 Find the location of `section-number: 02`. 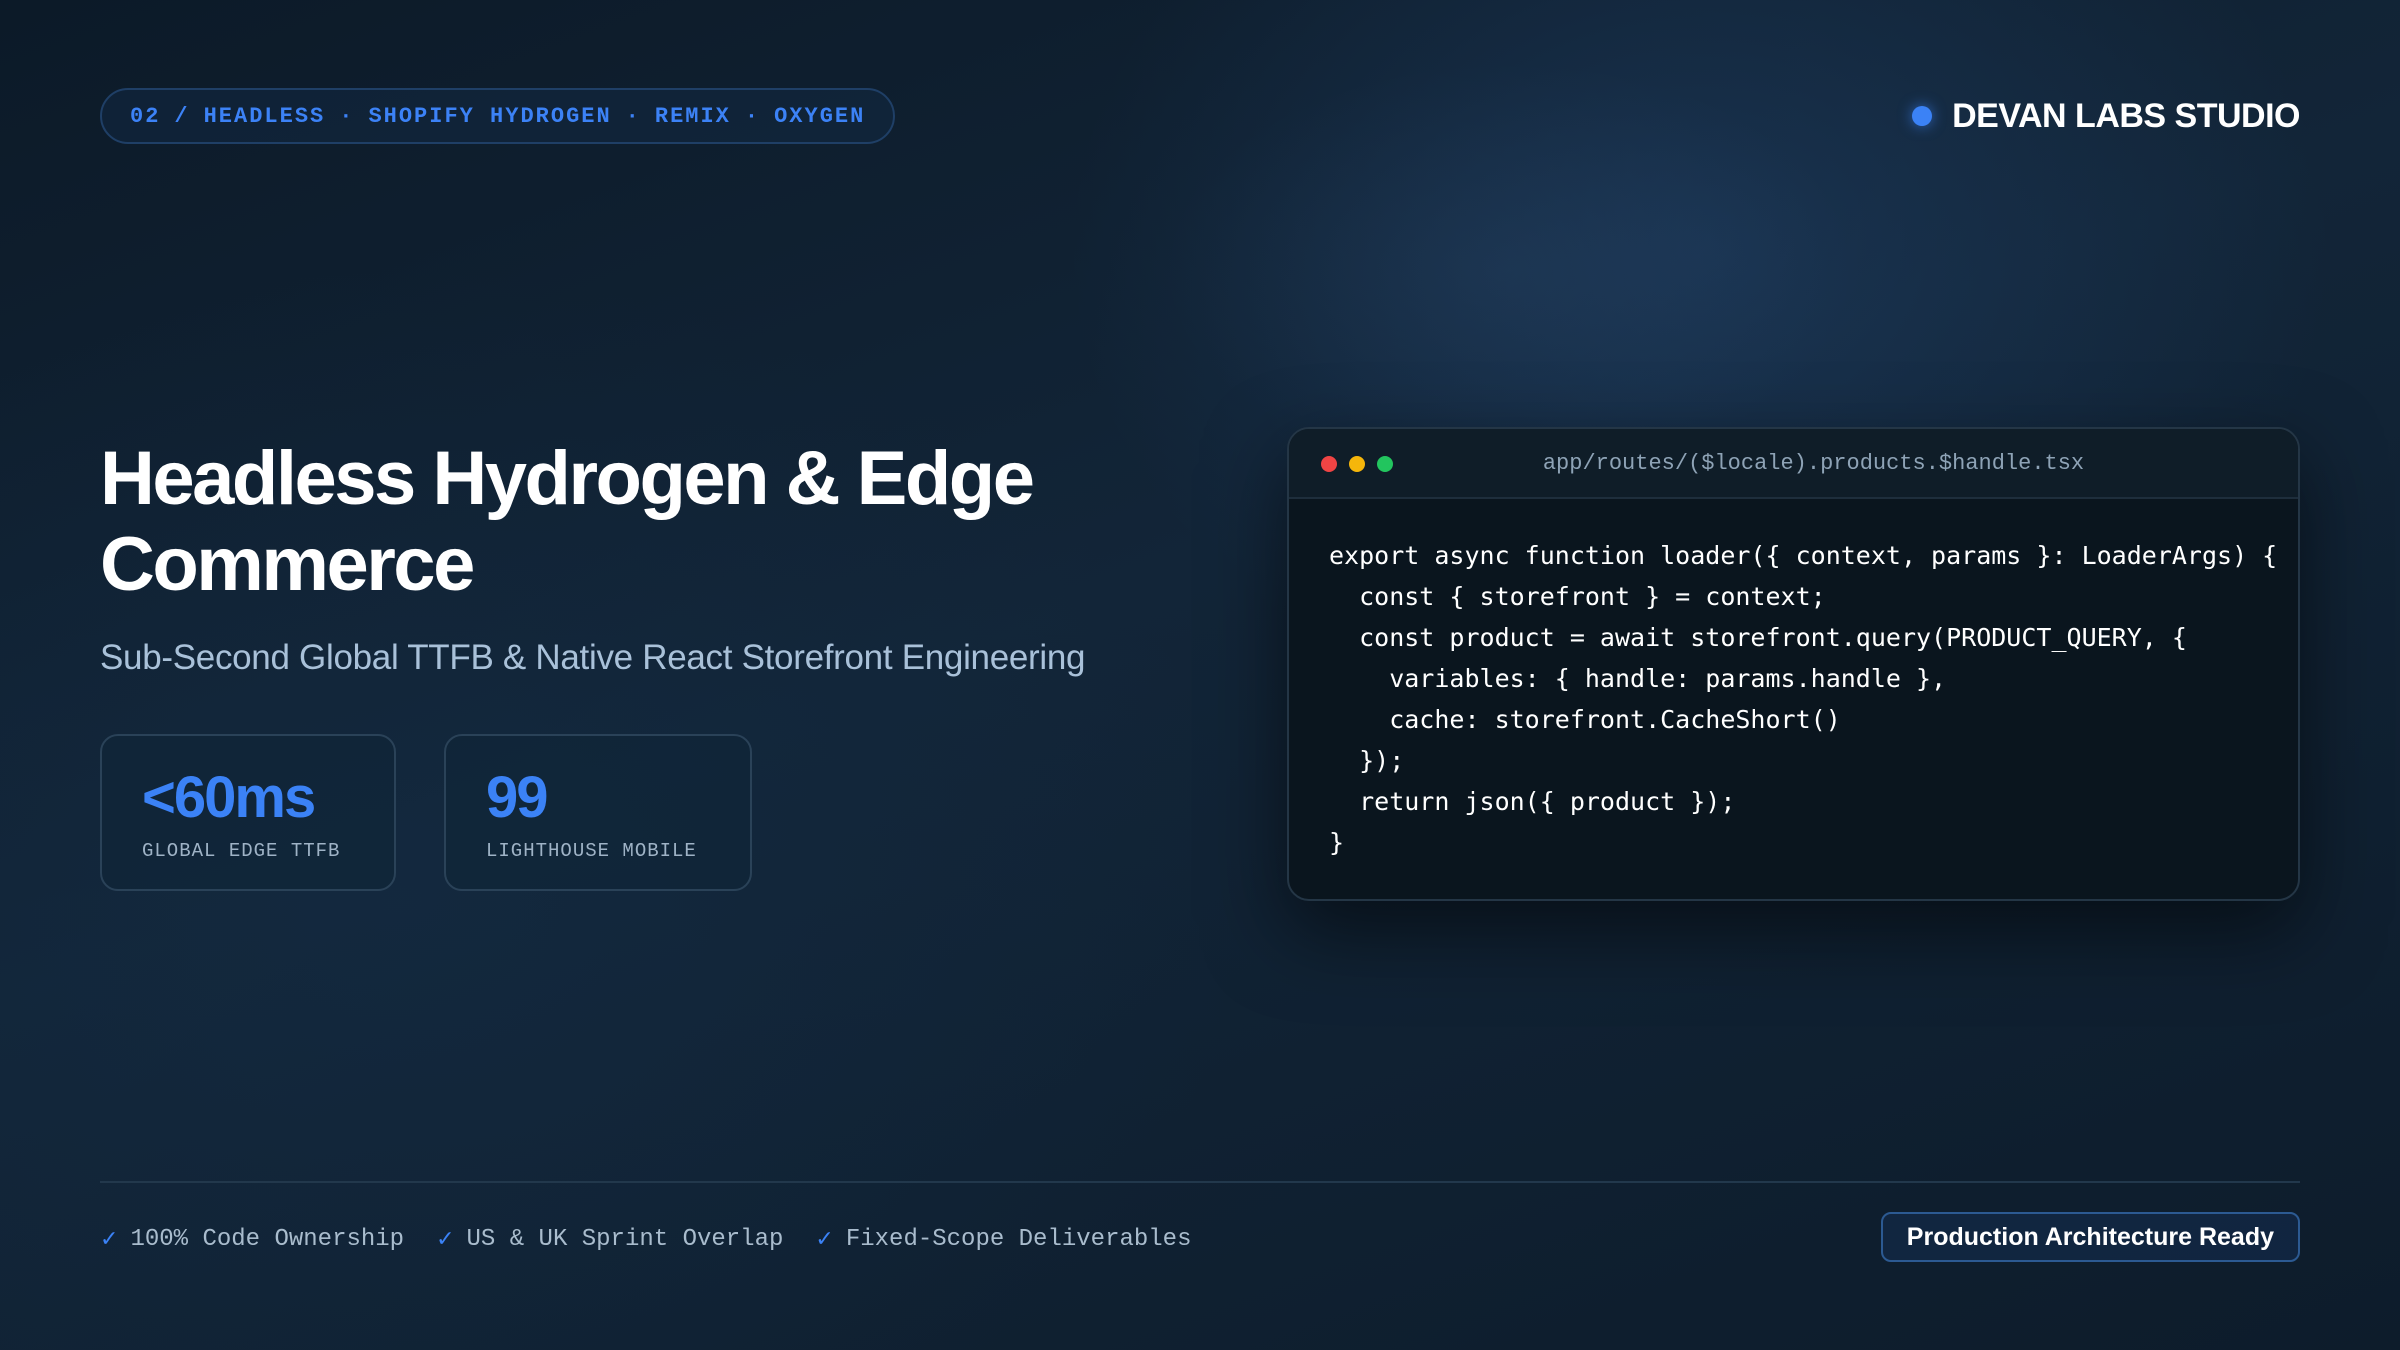

section-number: 02 is located at coordinates (145, 116).